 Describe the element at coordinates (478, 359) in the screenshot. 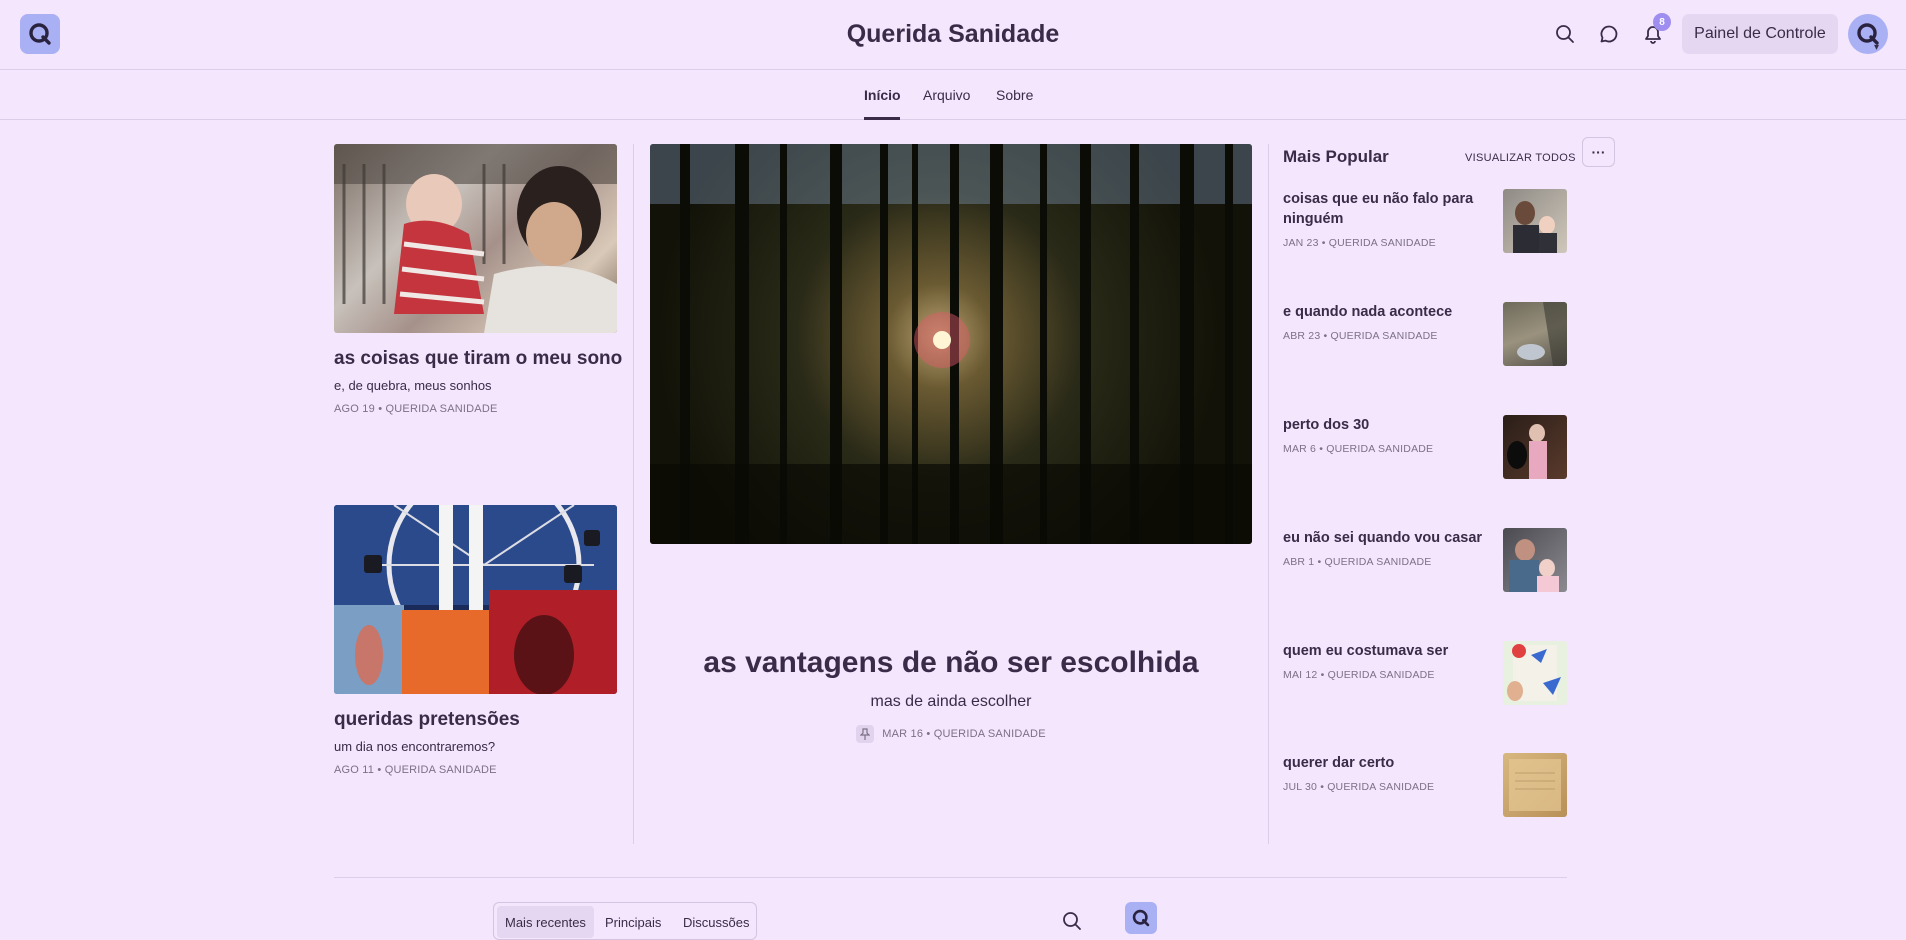

I see `post-title: as coisas que tiram o meu sono` at that location.